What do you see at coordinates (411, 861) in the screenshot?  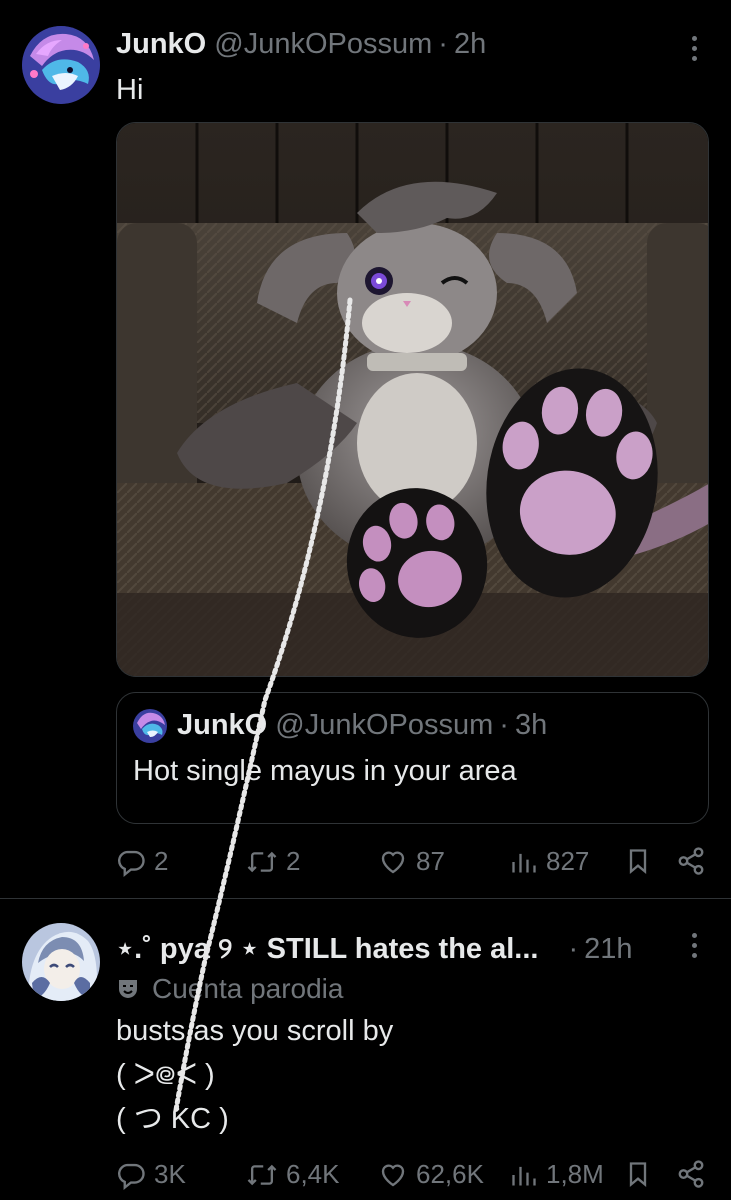 I see `like-button: 87` at bounding box center [411, 861].